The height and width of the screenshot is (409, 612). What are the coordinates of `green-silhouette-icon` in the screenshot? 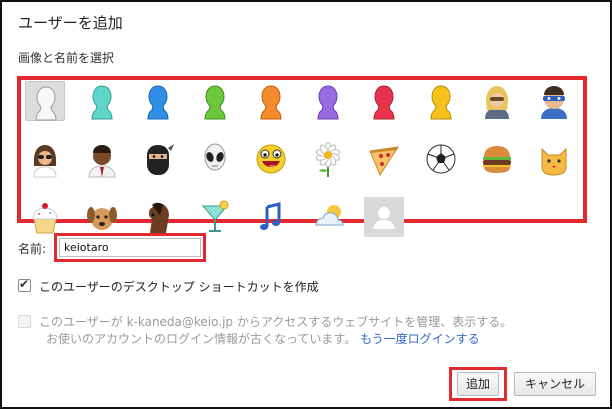 It's located at (215, 101).